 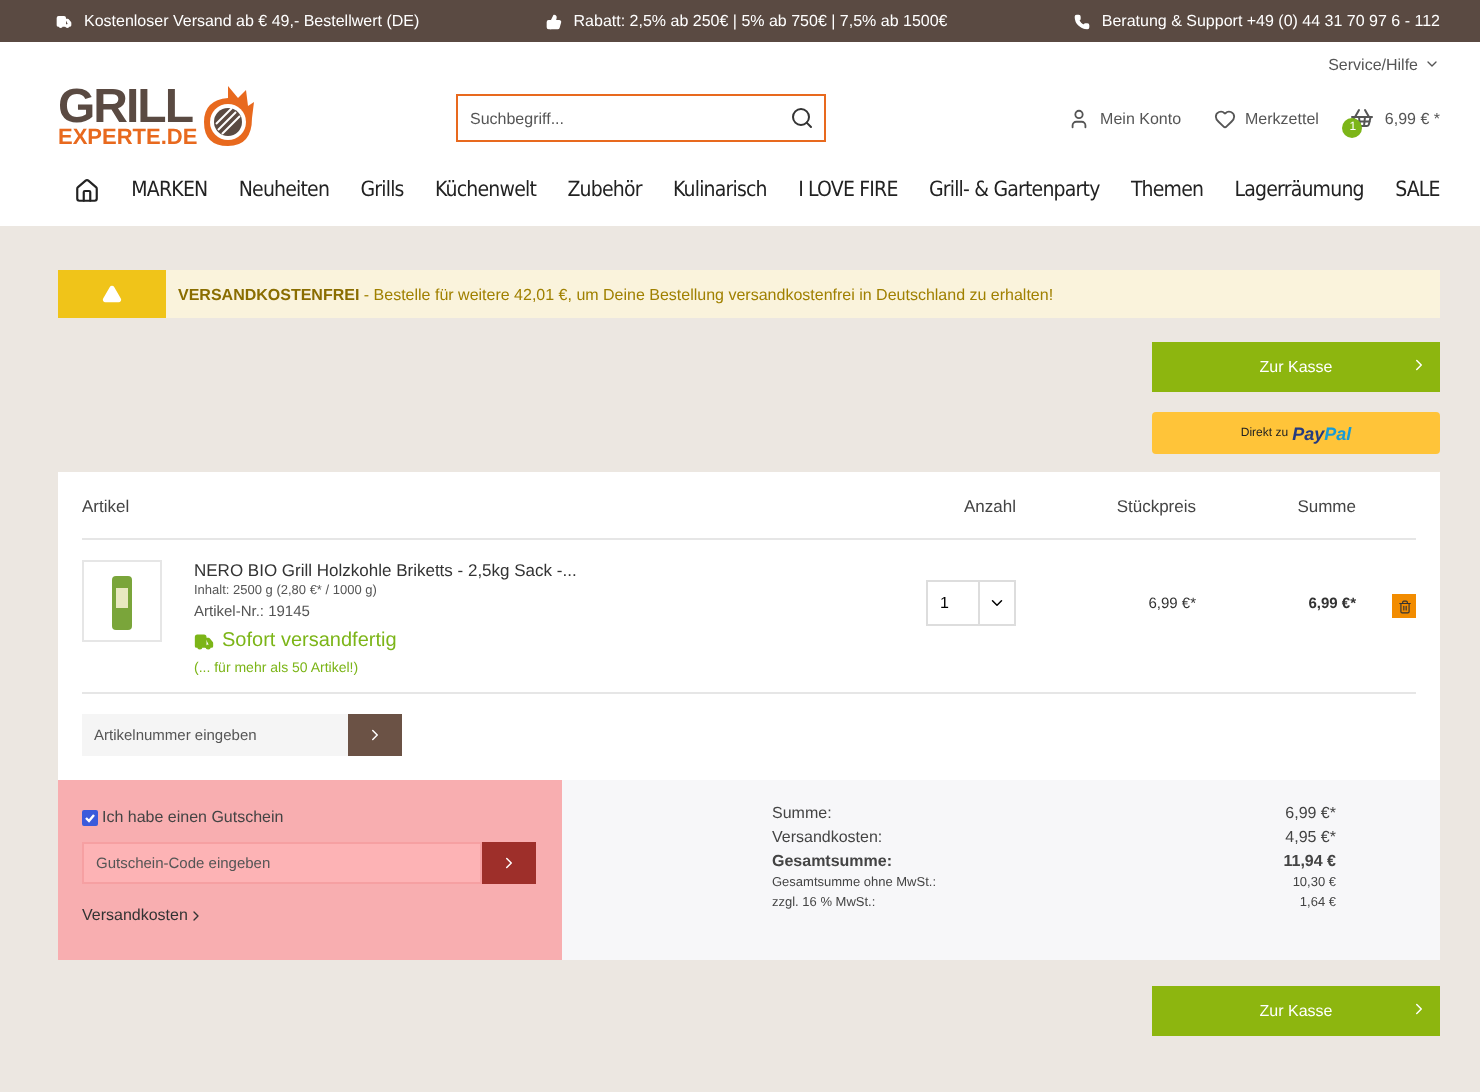 I want to click on account-link: Mein Konto, so click(x=1125, y=118).